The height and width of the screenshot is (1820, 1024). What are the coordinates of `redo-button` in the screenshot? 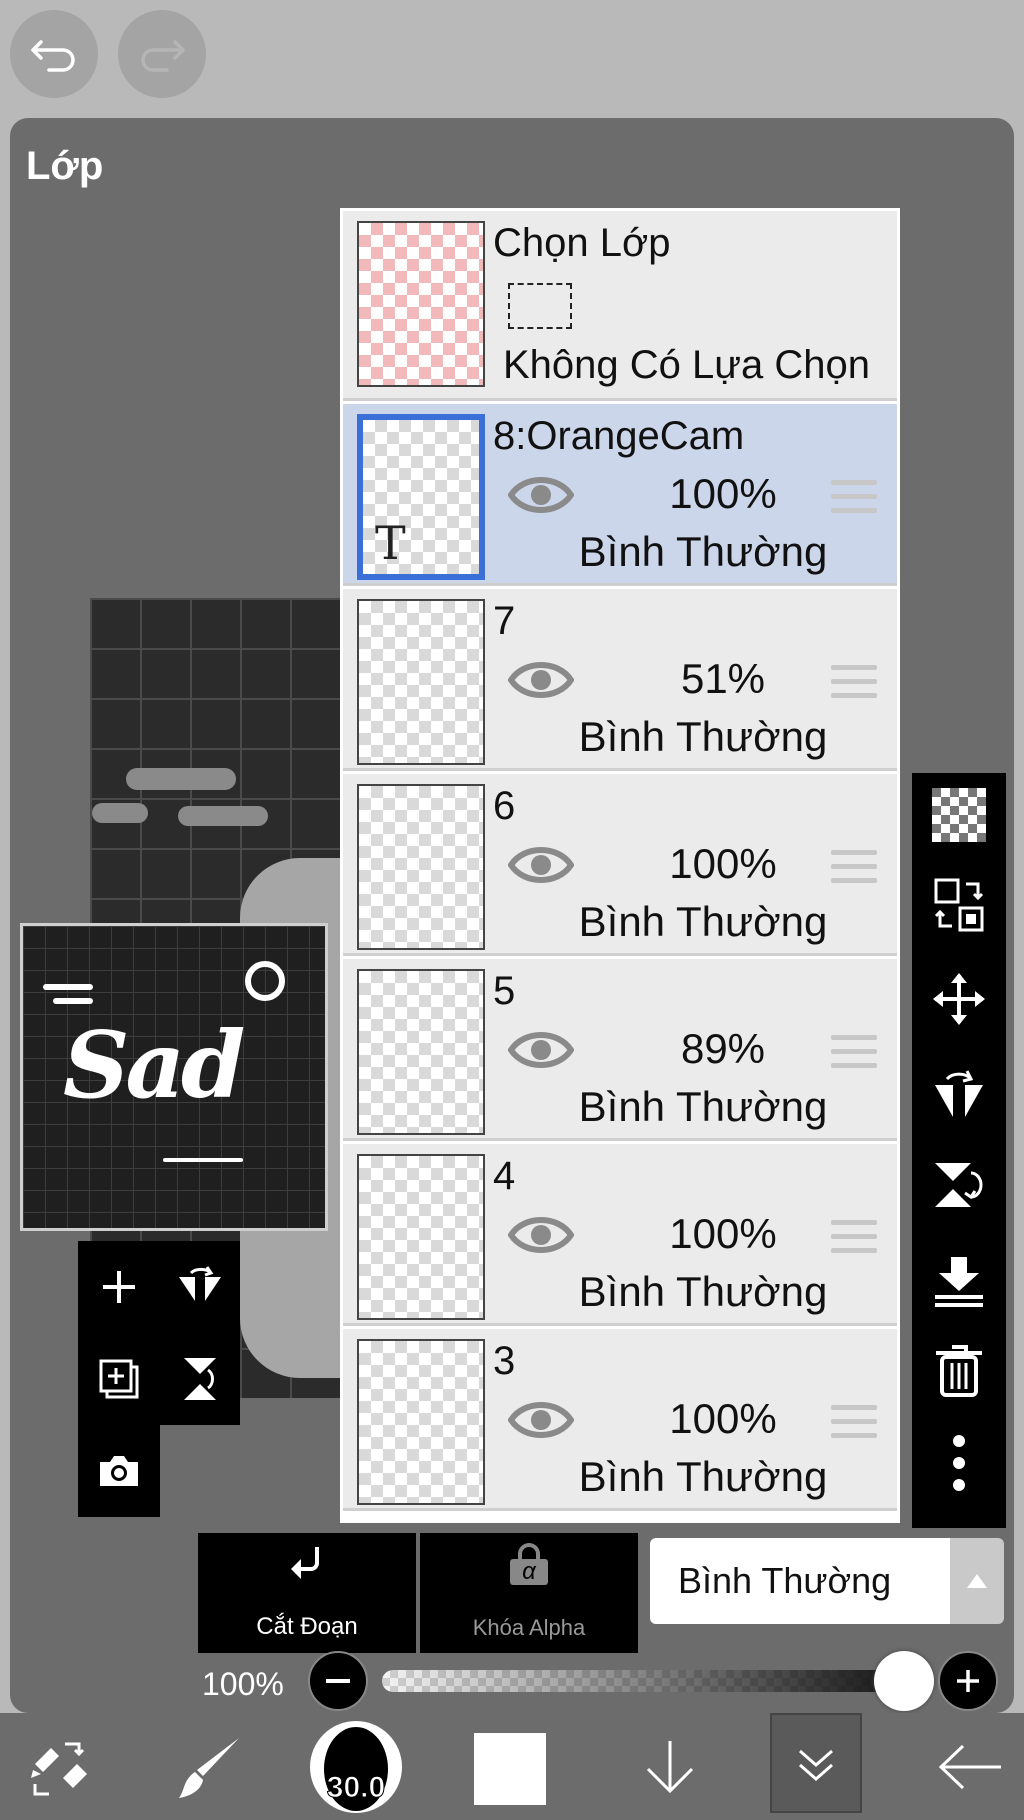 It's located at (162, 54).